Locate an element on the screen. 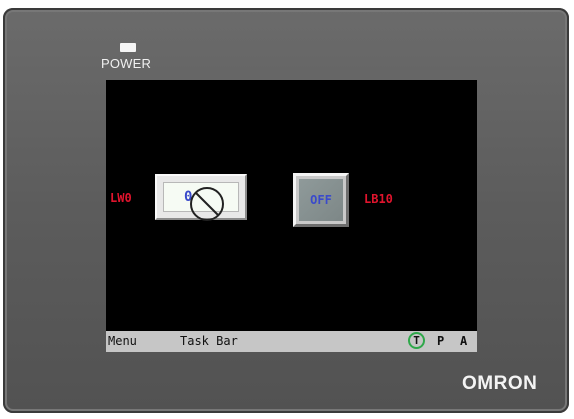 The image size is (574, 419). no-entry-icon is located at coordinates (207, 204).